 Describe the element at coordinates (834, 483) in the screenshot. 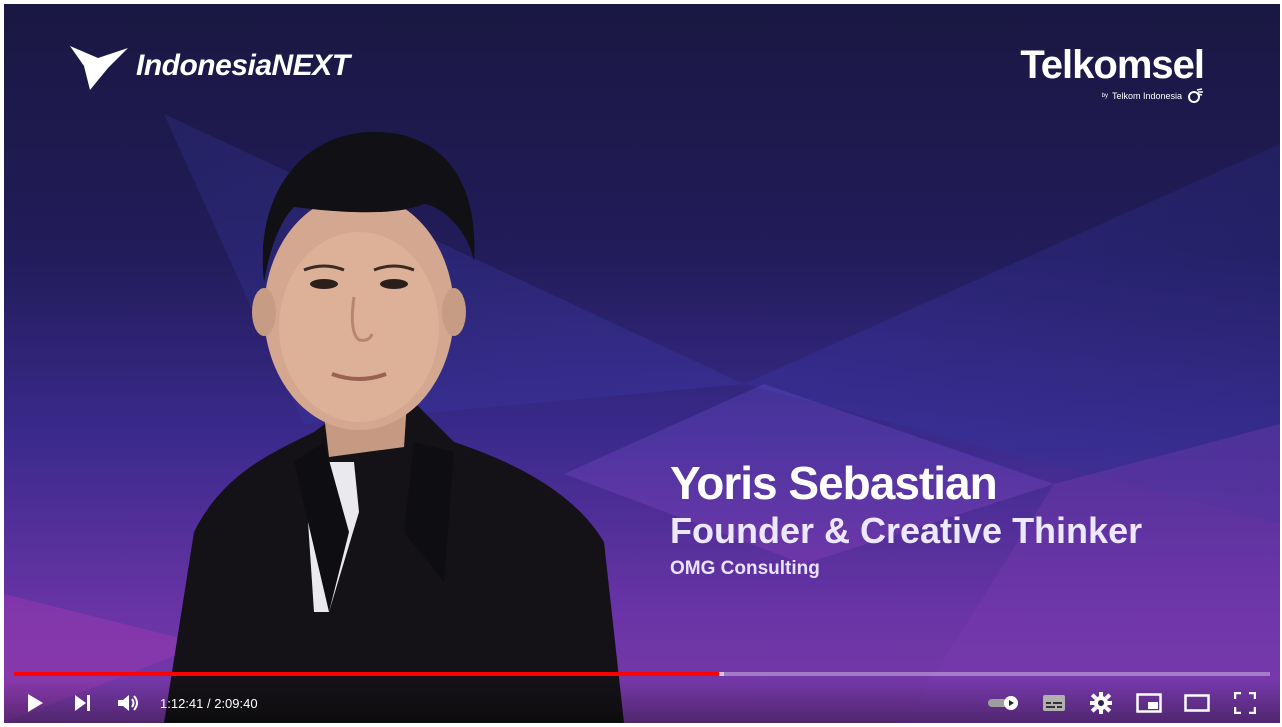

I see `speaker-name: Yoris Sebastian` at that location.